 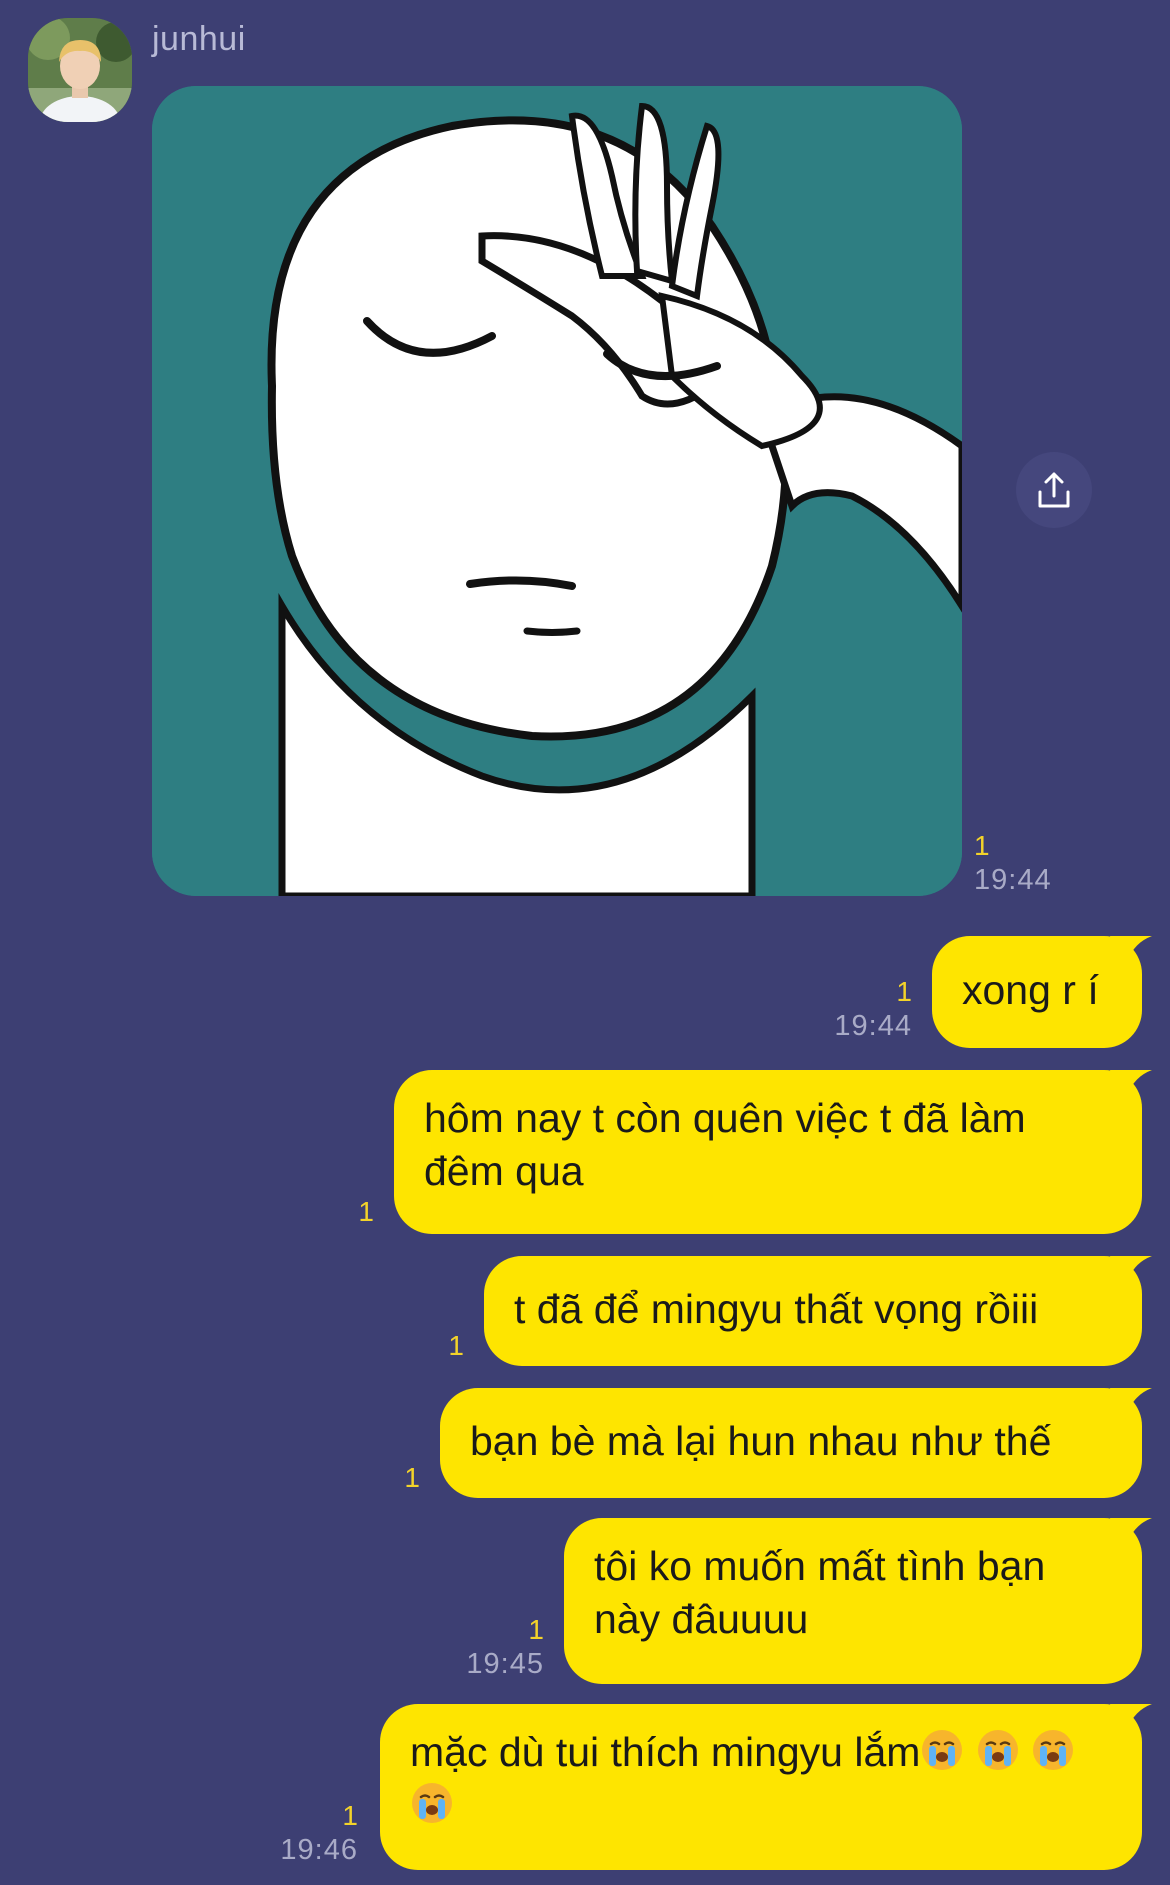 I want to click on message-bubble: hôm nay t còn quên việc t đã làm đêm qua, so click(x=773, y=1152).